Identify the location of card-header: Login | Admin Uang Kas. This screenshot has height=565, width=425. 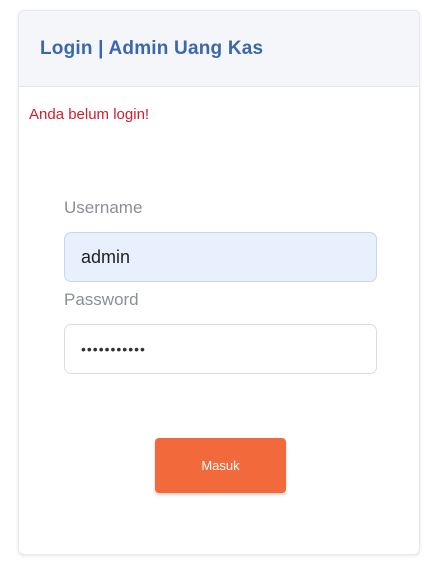
(219, 49).